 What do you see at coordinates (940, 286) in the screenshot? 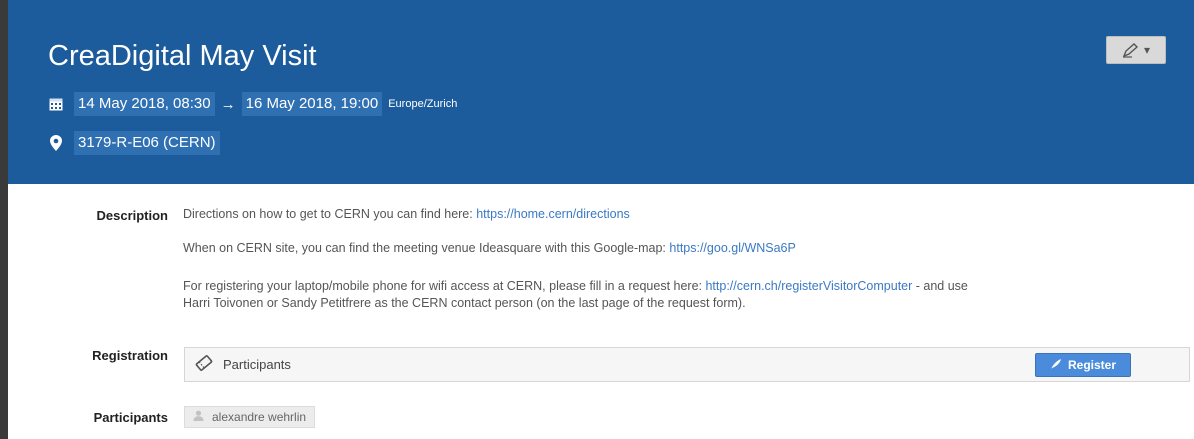
I see `description-text: - and use` at bounding box center [940, 286].